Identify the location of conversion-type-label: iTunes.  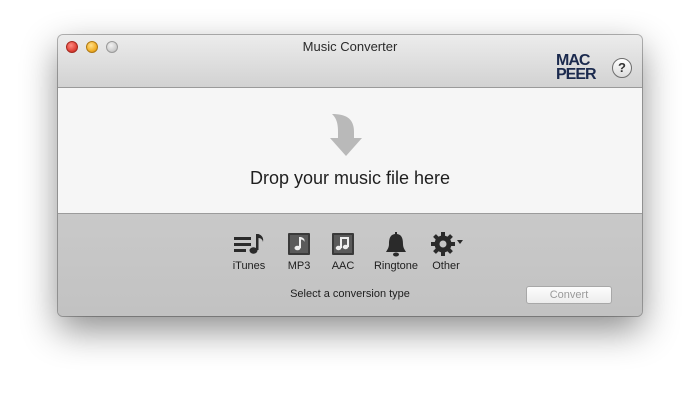
(249, 266).